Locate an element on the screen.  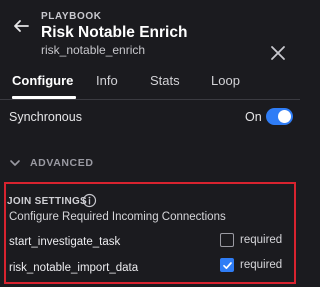
connection-name: risk_notable_import_data is located at coordinates (74, 268).